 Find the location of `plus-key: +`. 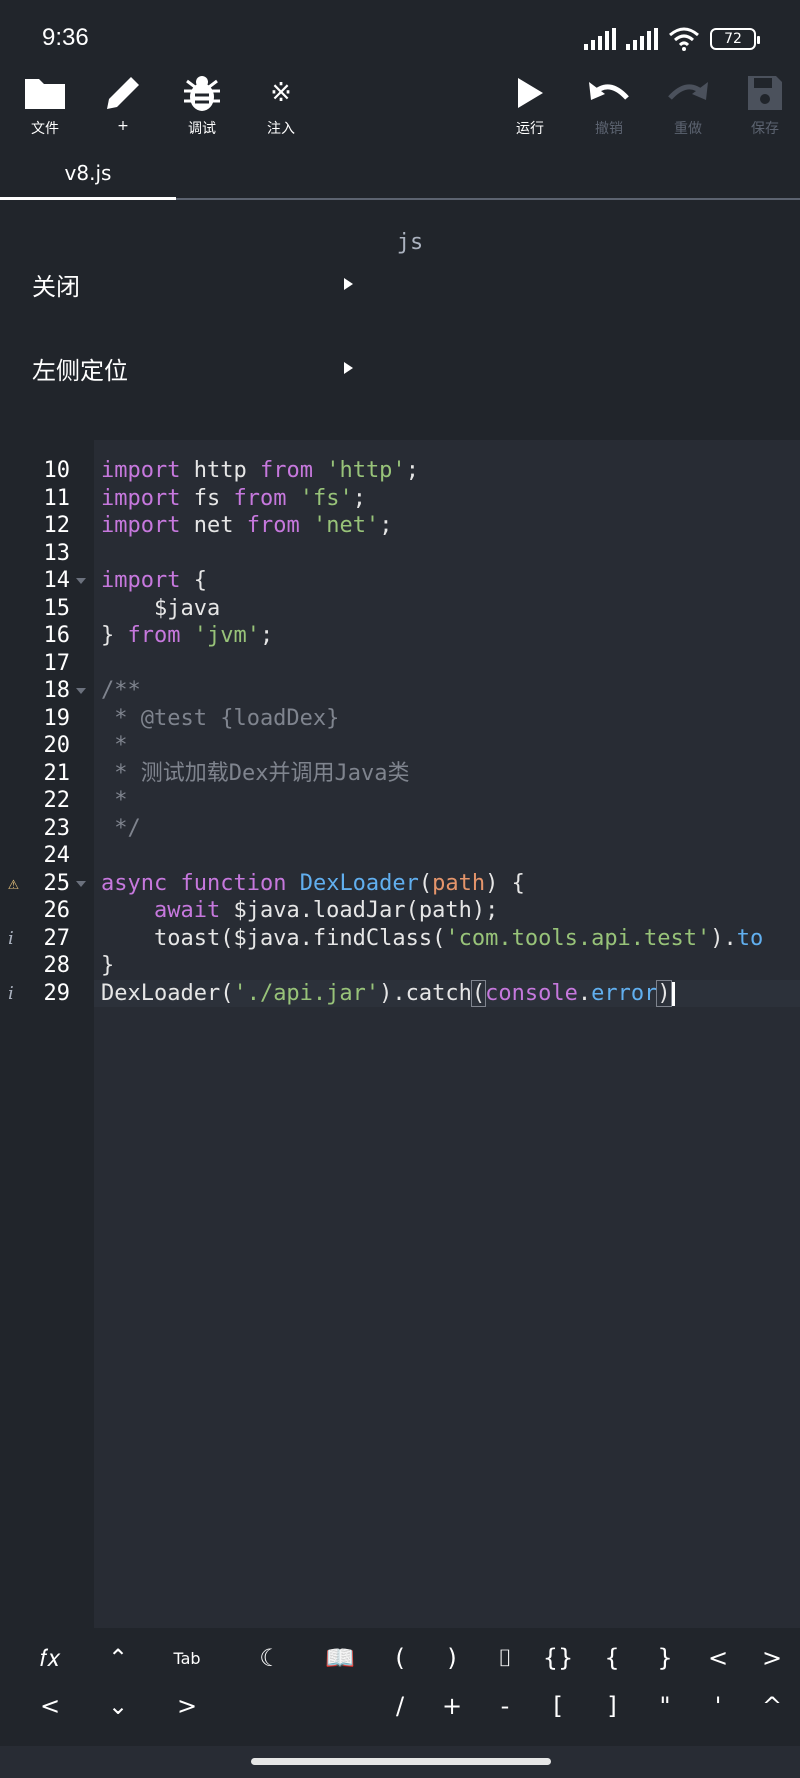

plus-key: + is located at coordinates (452, 1706).